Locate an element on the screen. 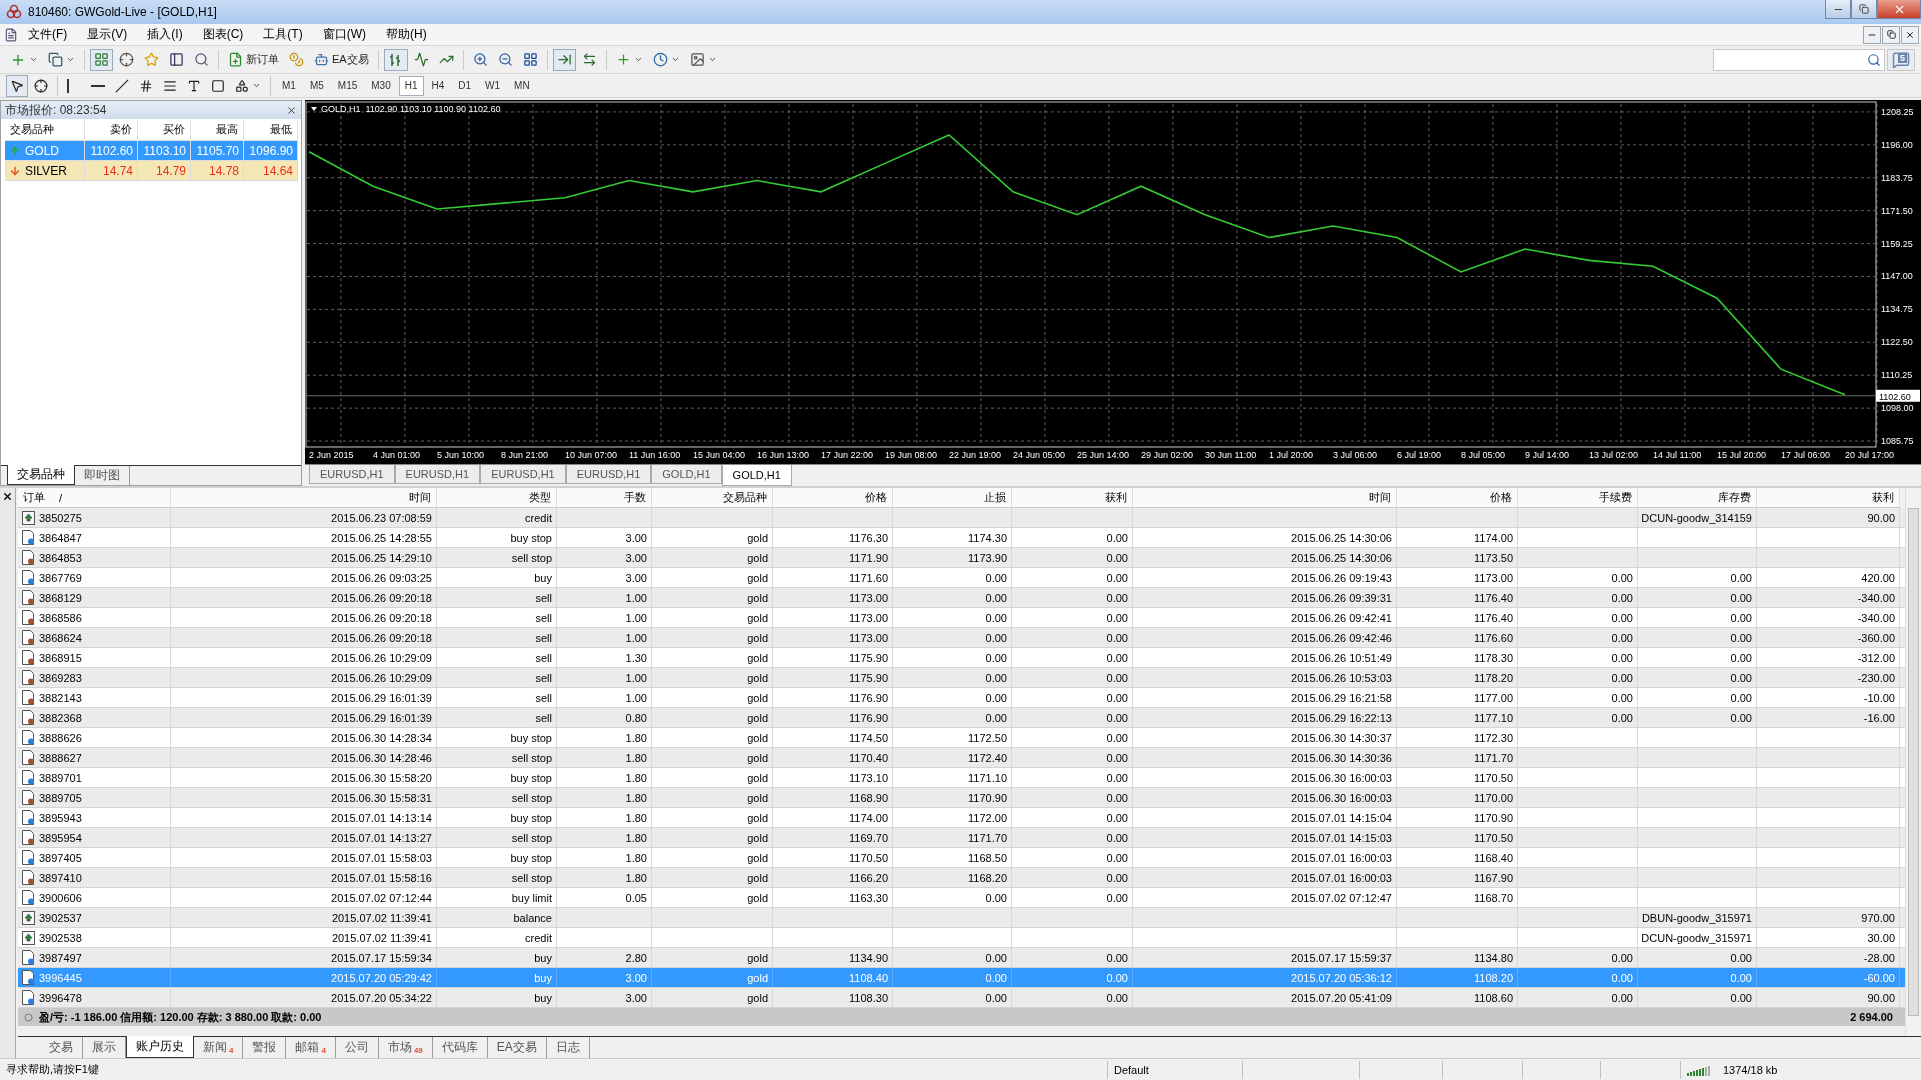 This screenshot has height=1080, width=1921. cursor-button is located at coordinates (17, 85).